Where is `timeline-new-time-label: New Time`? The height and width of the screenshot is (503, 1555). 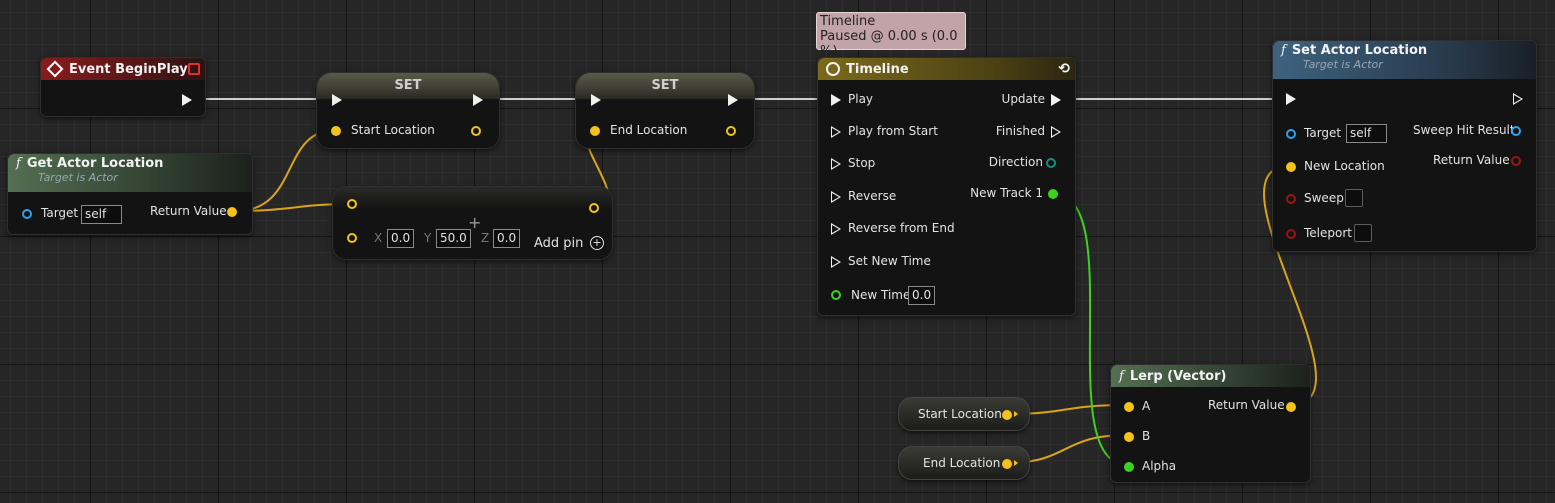
timeline-new-time-label: New Time is located at coordinates (881, 295).